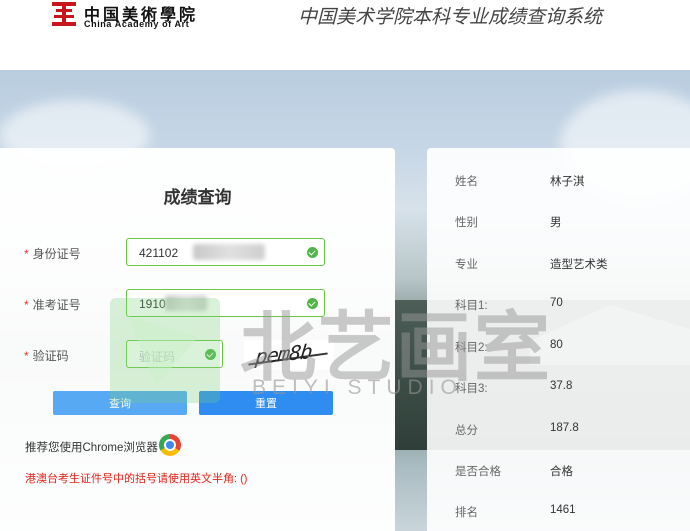  Describe the element at coordinates (197, 197) in the screenshot. I see `form-title: 成绩查询` at that location.